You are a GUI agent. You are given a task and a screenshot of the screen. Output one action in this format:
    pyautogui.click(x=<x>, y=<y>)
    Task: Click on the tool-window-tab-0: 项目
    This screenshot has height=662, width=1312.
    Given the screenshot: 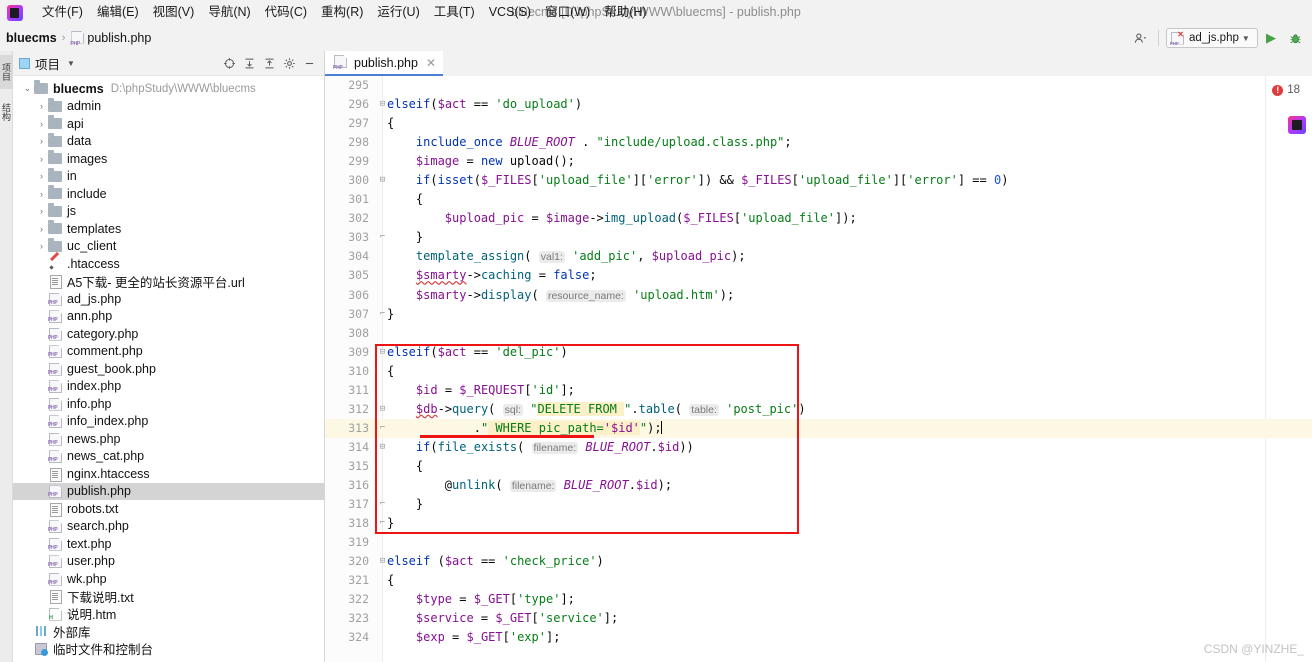 What is the action you would take?
    pyautogui.click(x=6, y=72)
    